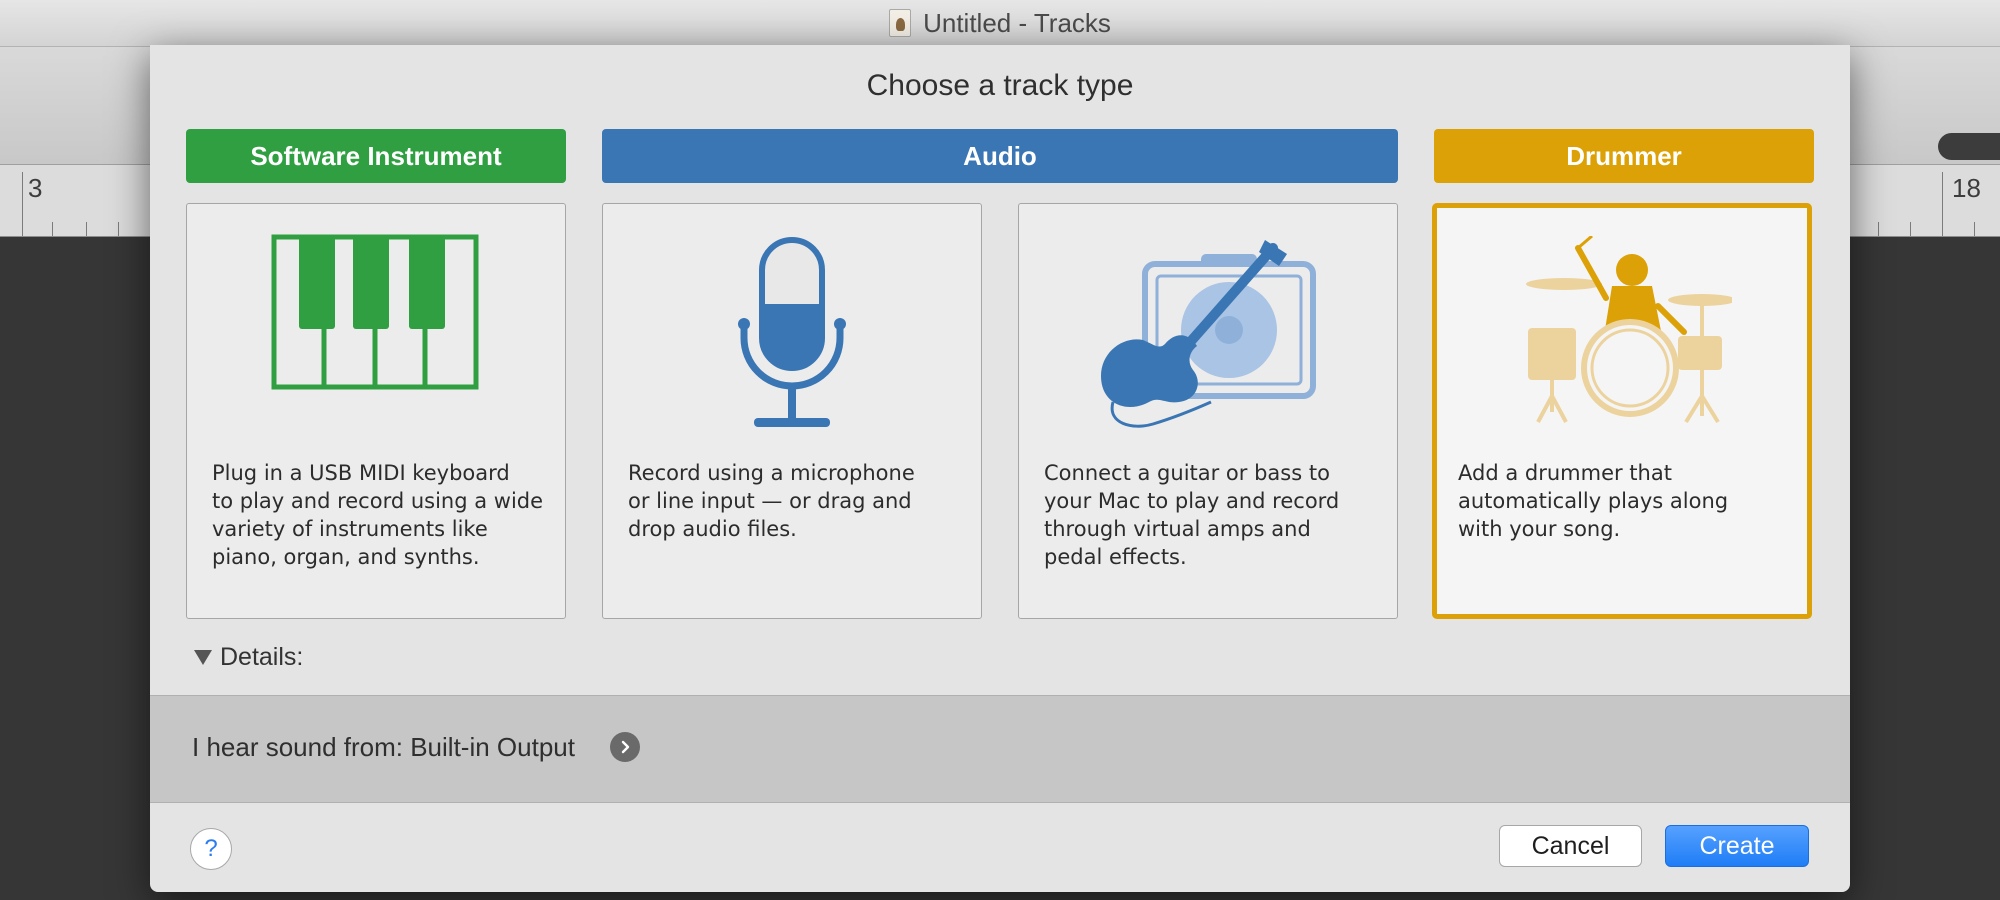  I want to click on disclosure-triangle-icon, so click(203, 657).